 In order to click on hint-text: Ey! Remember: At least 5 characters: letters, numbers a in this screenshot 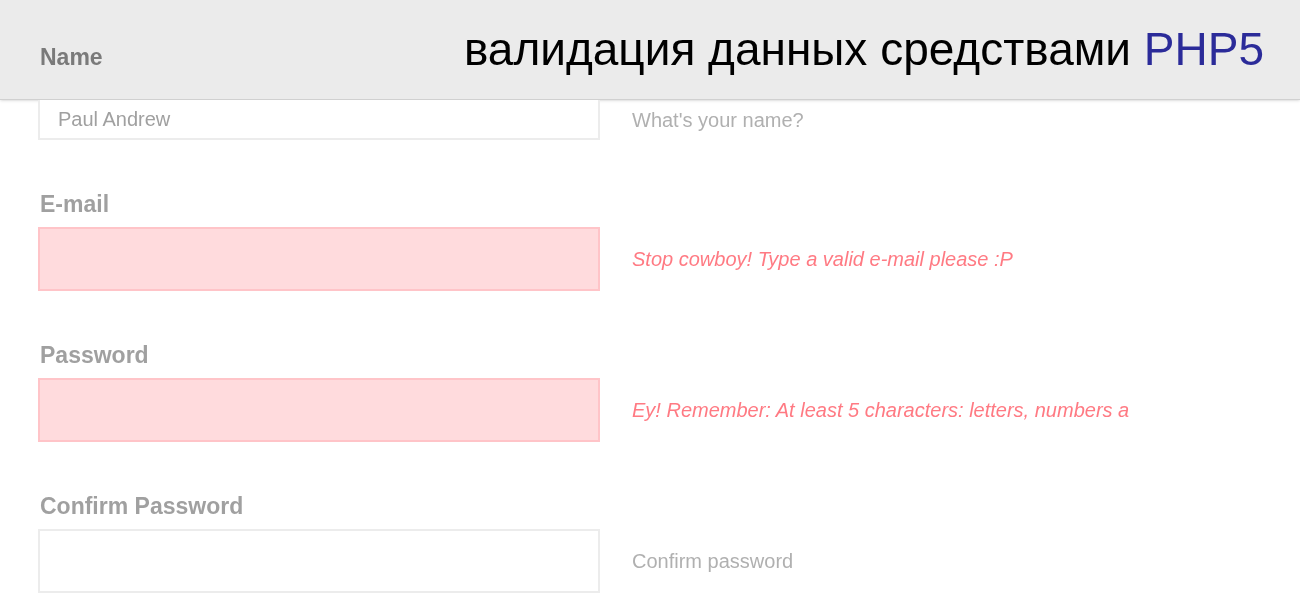, I will do `click(881, 410)`.